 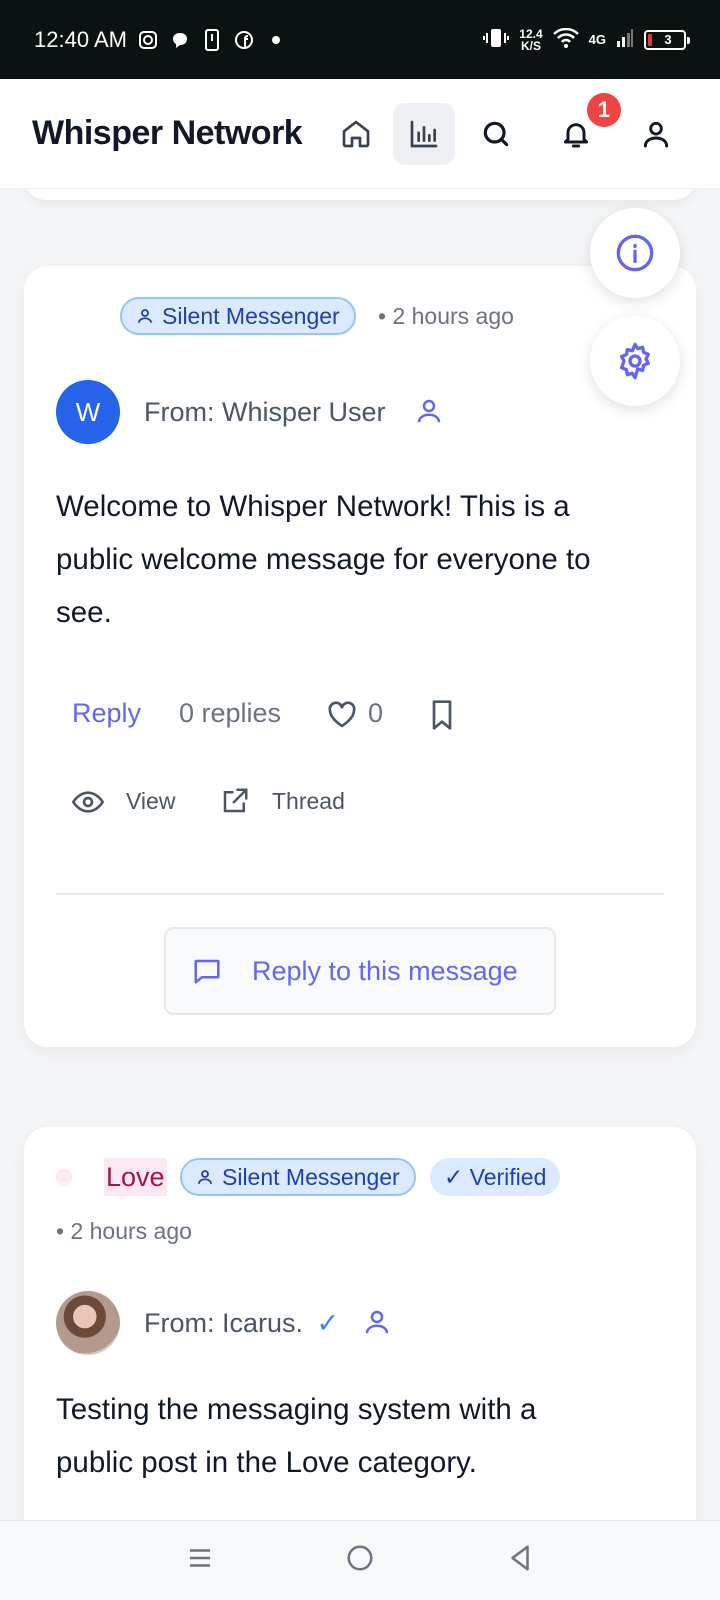 I want to click on replies-count: 0 replies, so click(x=230, y=713).